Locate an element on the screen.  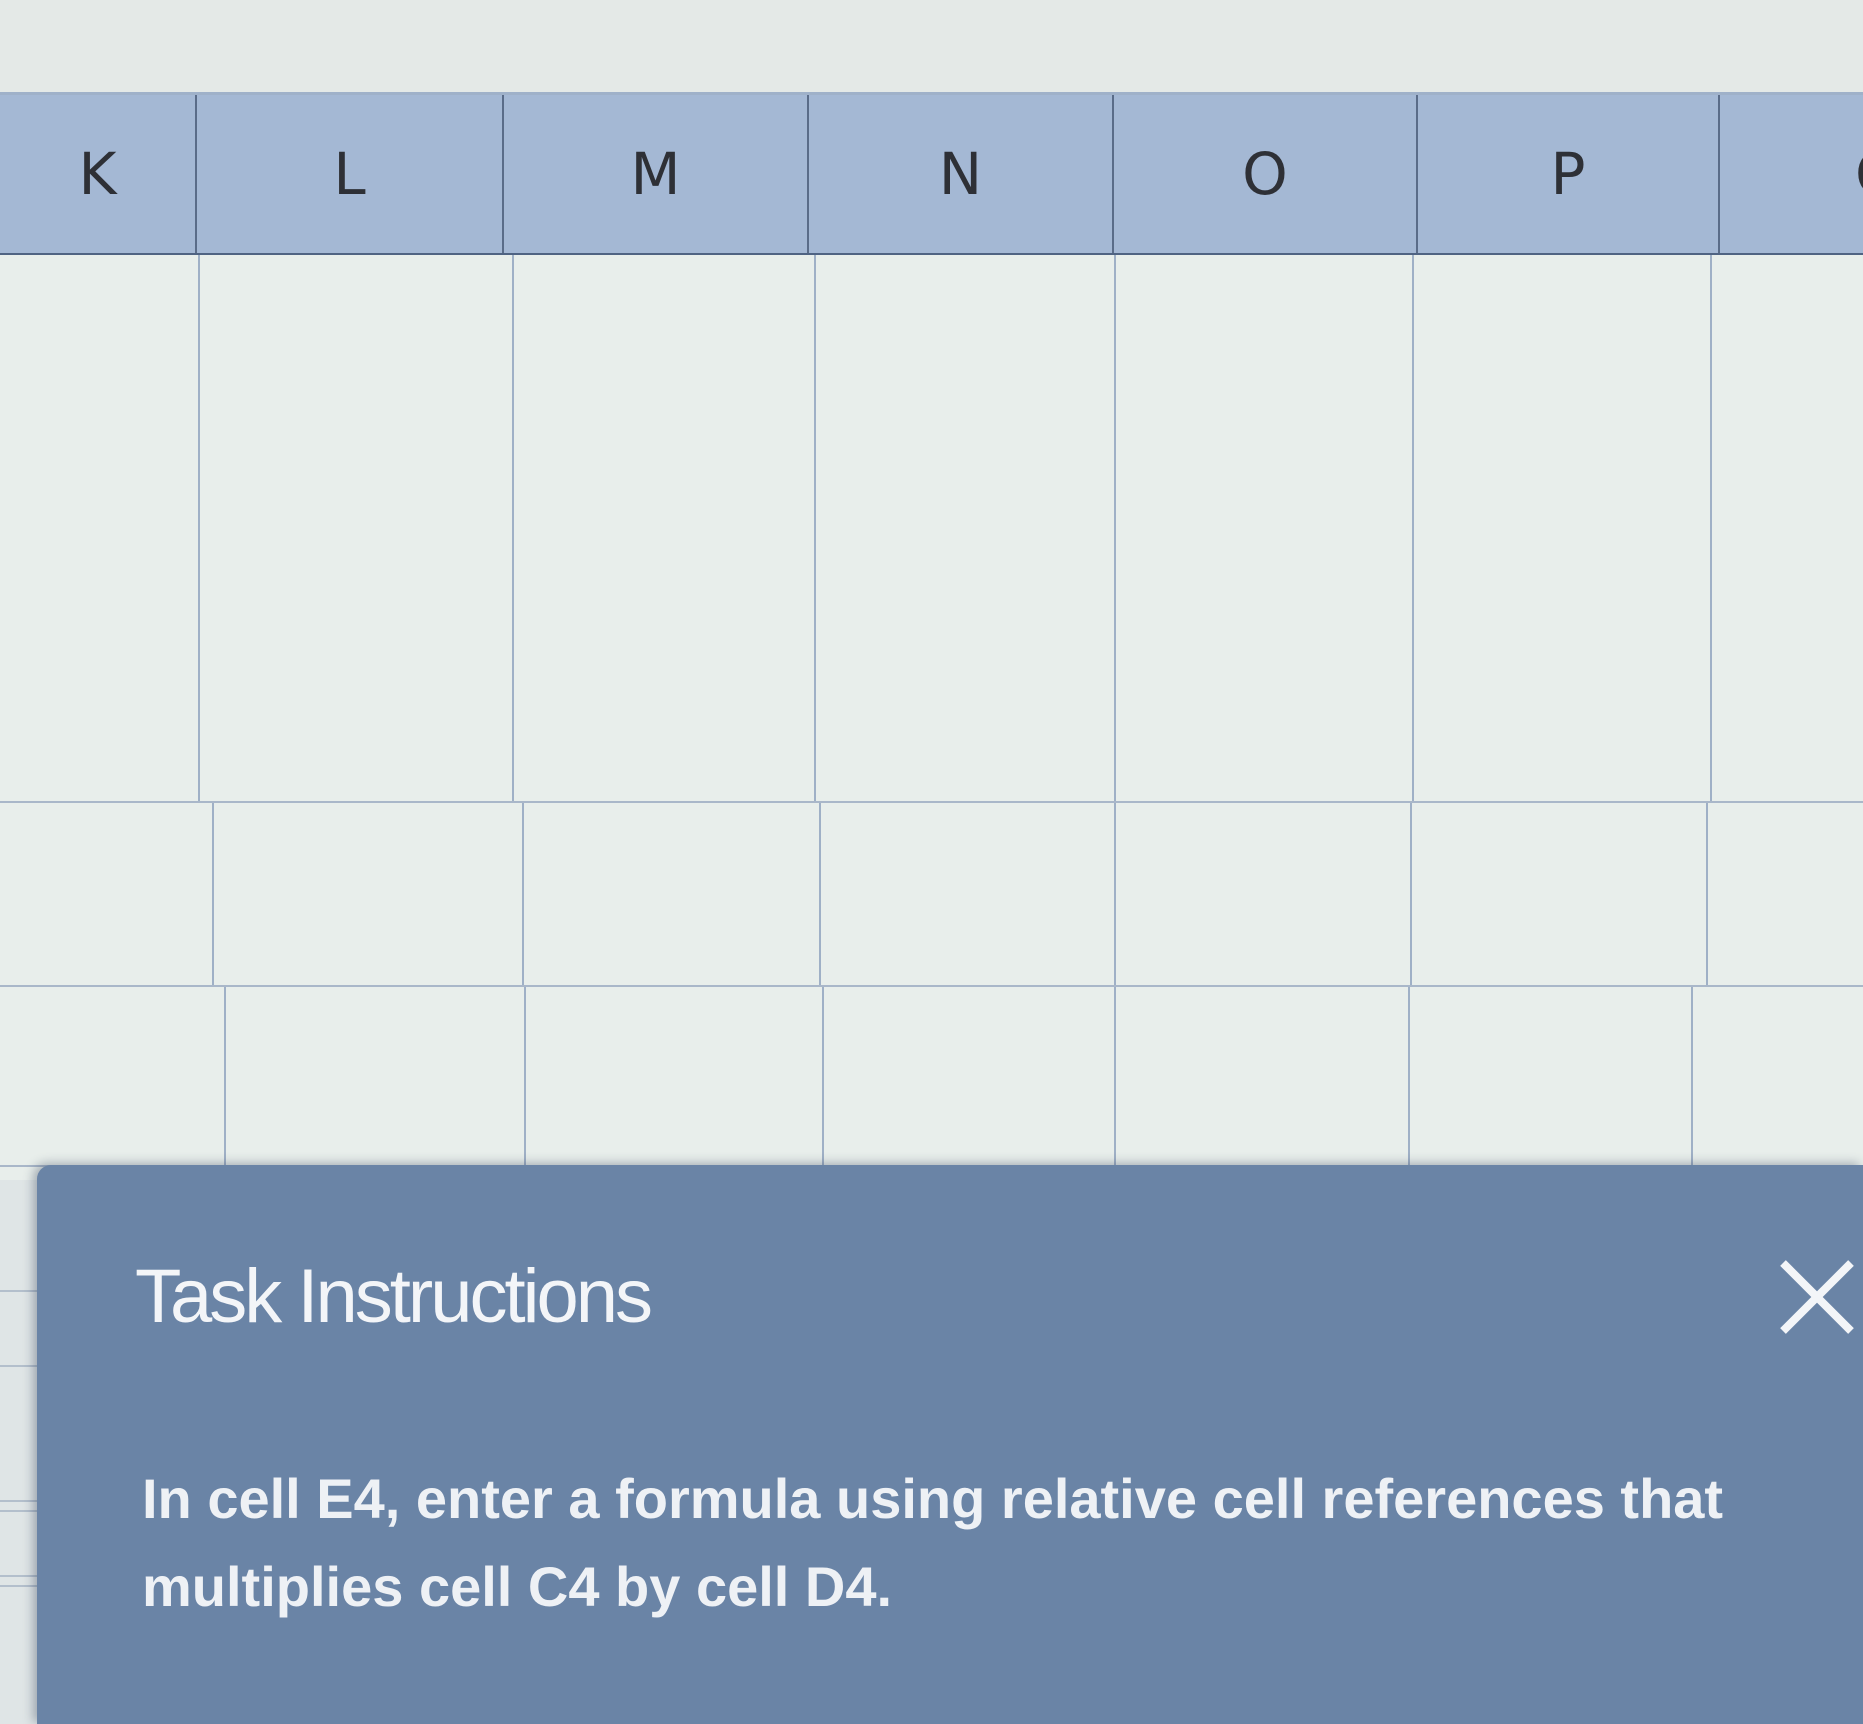
task-panel-title: Task Instructions is located at coordinates (394, 1296).